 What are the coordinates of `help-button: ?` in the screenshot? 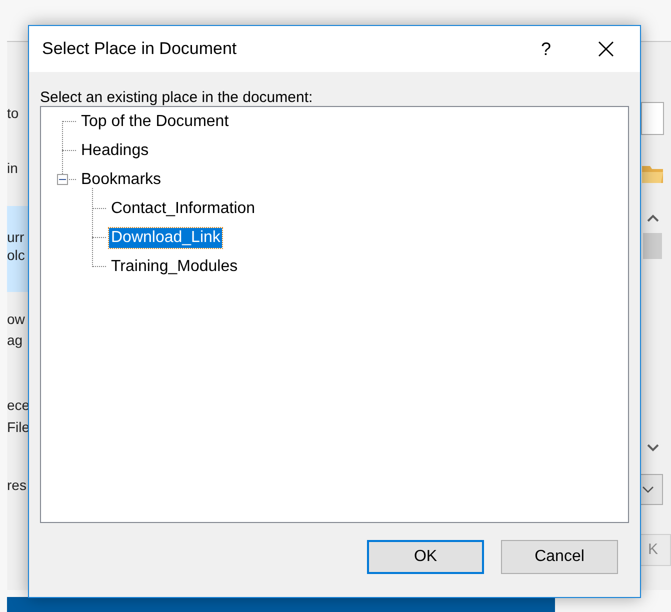 It's located at (546, 49).